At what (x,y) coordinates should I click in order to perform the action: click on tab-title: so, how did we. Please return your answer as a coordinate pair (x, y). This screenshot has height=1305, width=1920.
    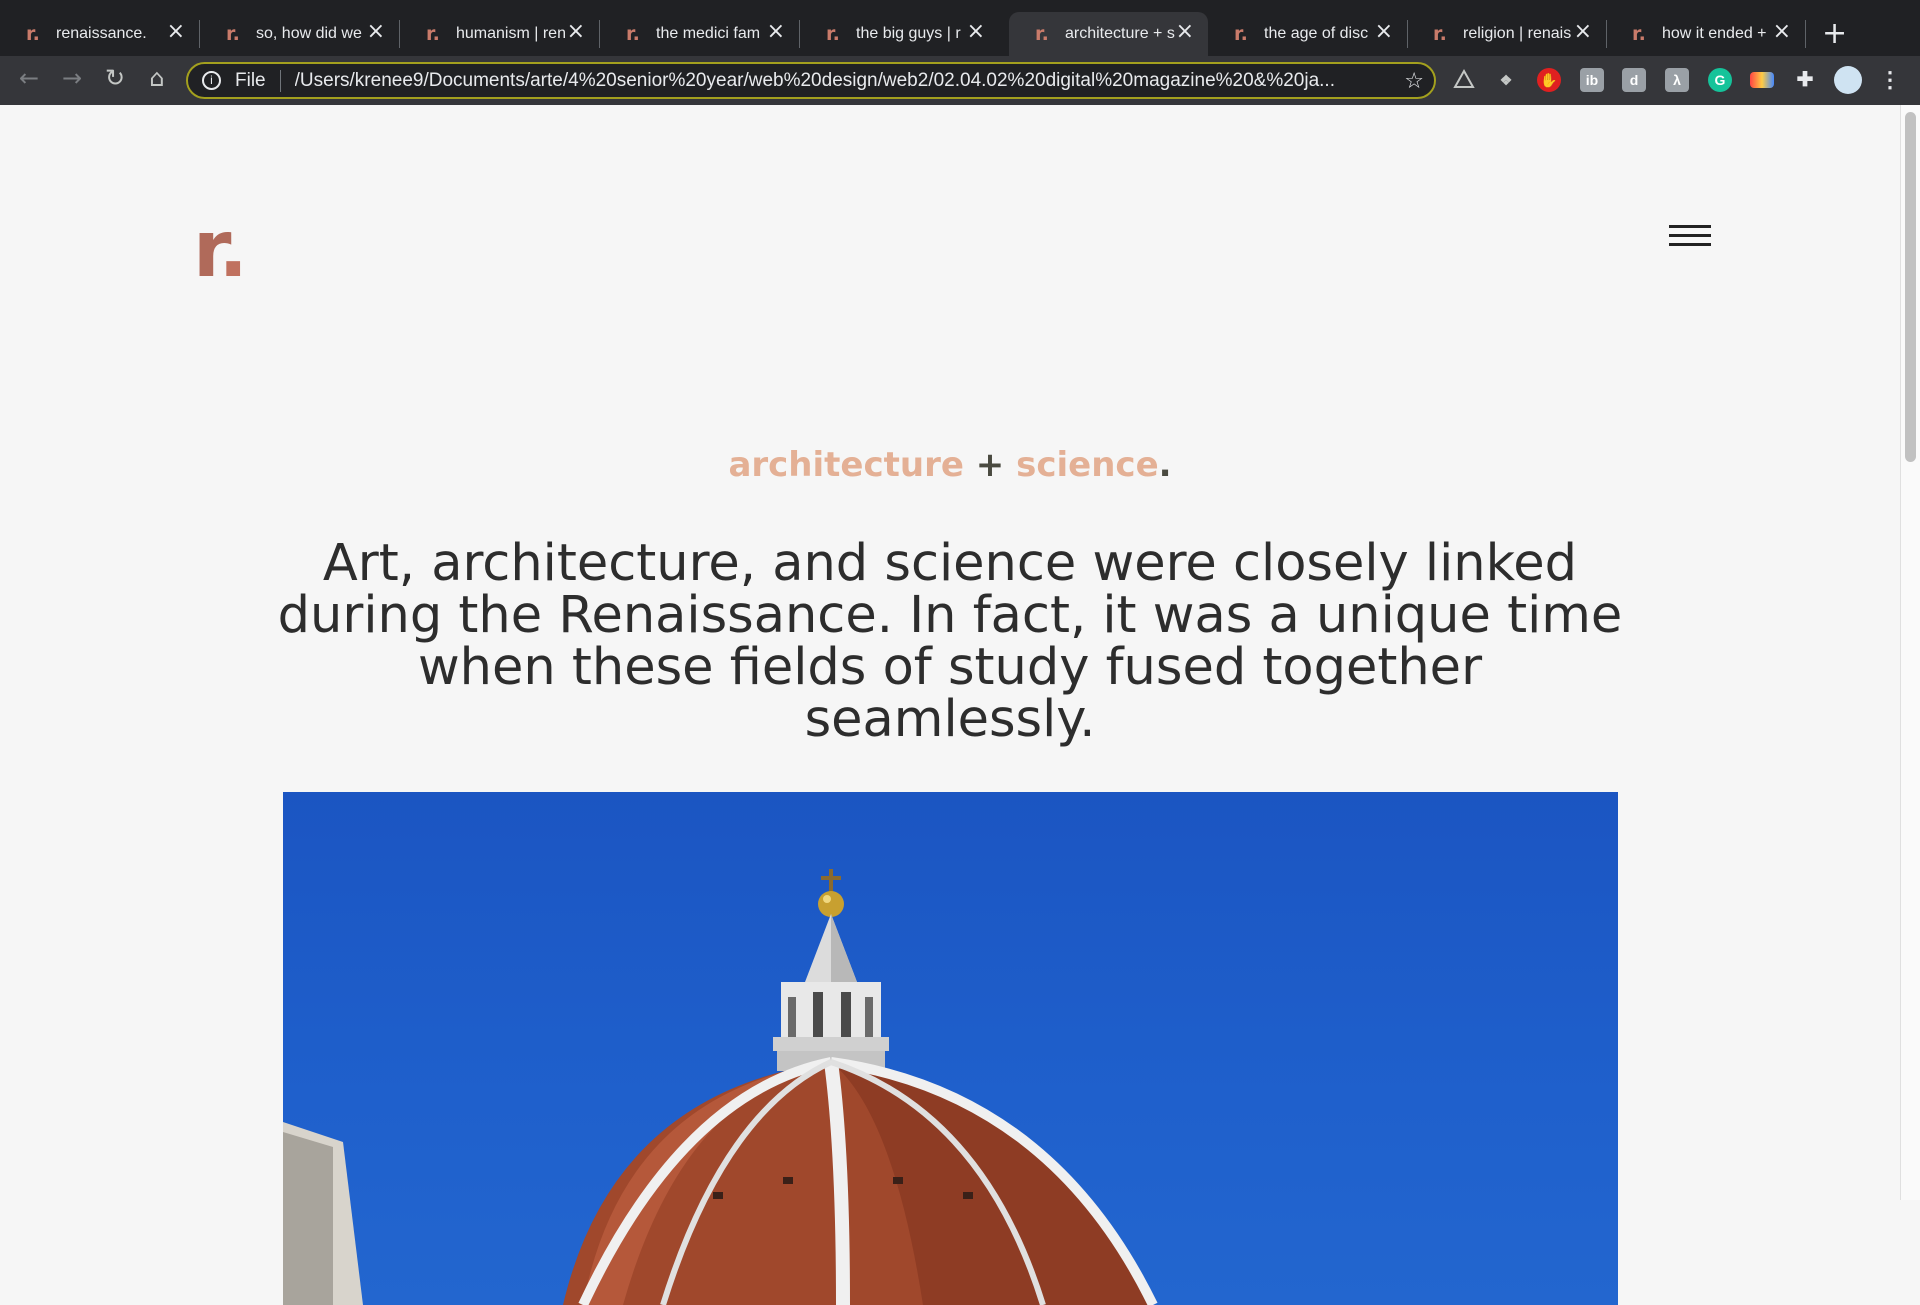
    Looking at the image, I should click on (309, 33).